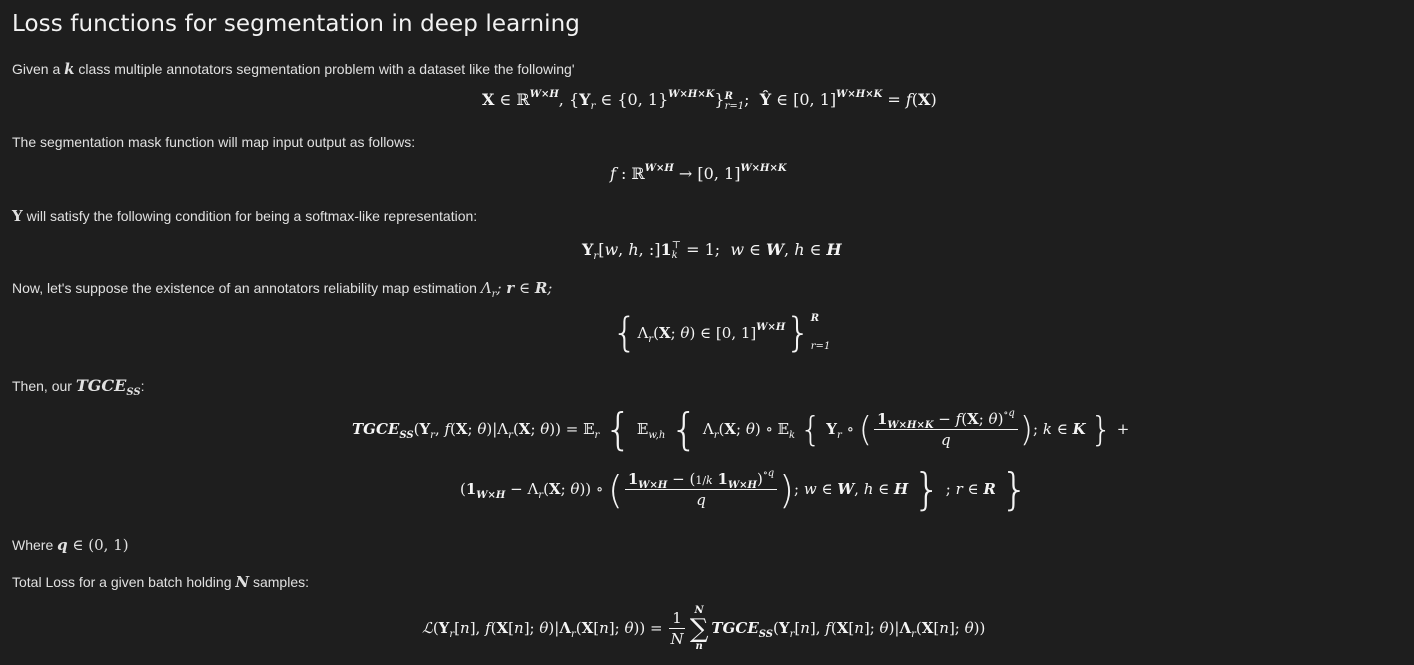 This screenshot has width=1414, height=665. I want to click on equation-softmax-condition: Yr[w, h, :]1 ⊤ k = 1; w ∈ W, h ∈ H, so click(712, 251).